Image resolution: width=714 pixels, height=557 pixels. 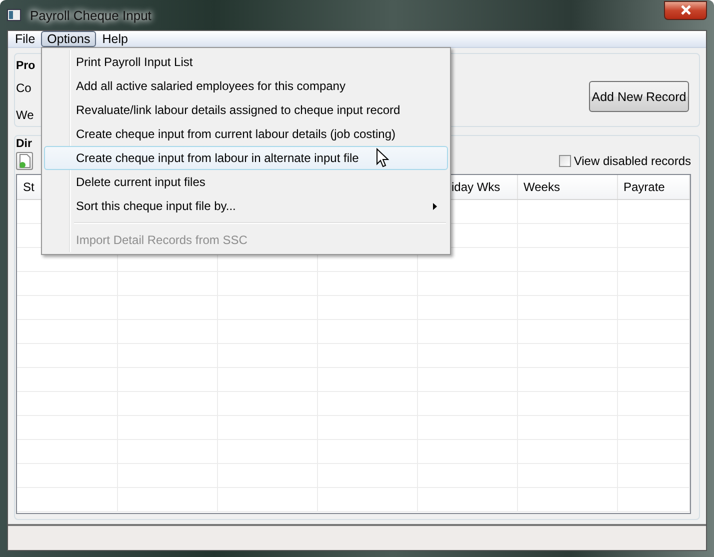 I want to click on field-label: We, so click(x=25, y=115).